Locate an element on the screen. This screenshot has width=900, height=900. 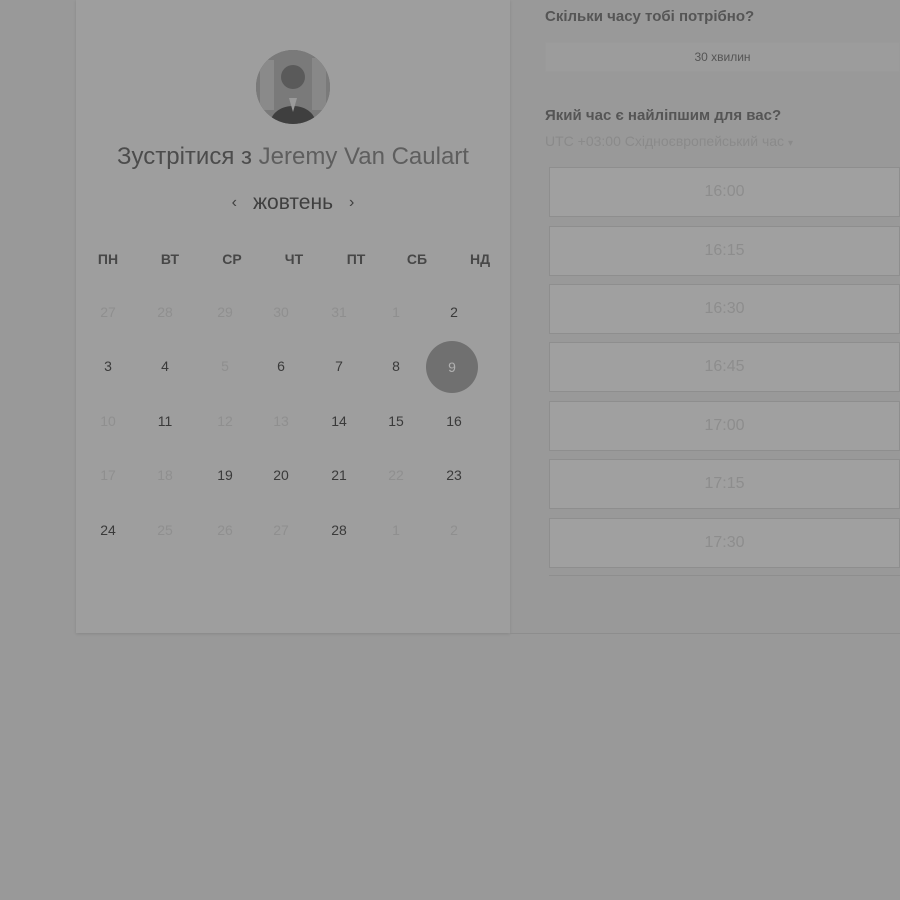
organizer-name: Jeremy Van Caulart is located at coordinates (363, 156).